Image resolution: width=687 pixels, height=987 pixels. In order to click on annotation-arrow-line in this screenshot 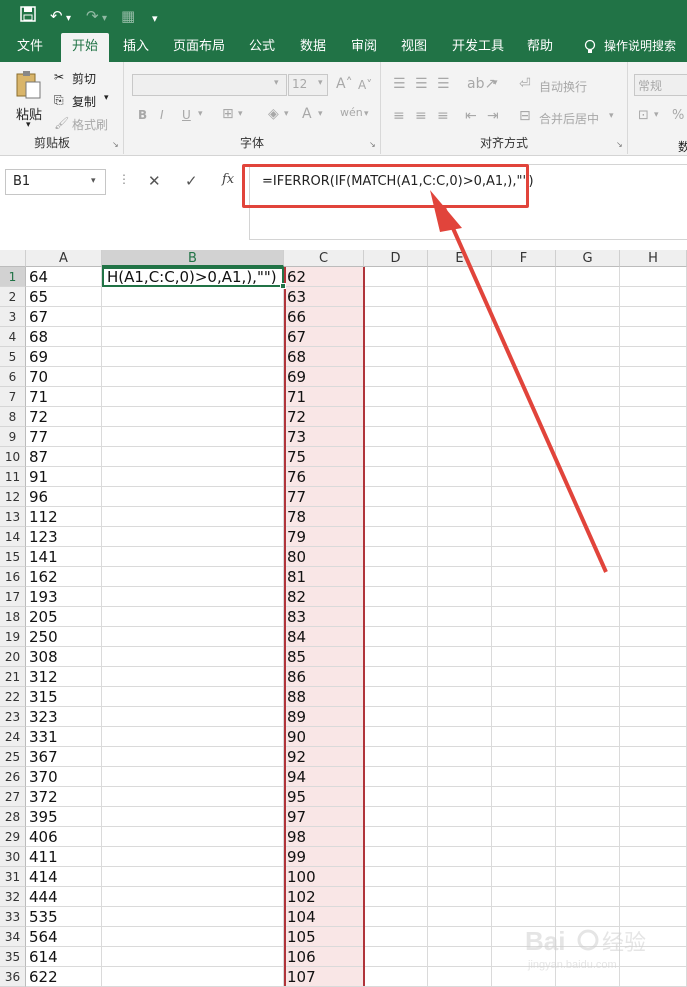, I will do `click(525, 390)`.